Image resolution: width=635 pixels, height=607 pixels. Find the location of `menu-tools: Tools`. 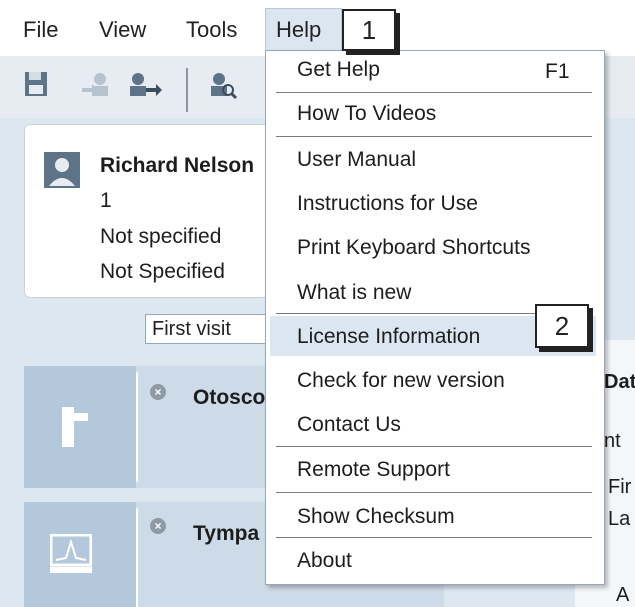

menu-tools: Tools is located at coordinates (211, 30).